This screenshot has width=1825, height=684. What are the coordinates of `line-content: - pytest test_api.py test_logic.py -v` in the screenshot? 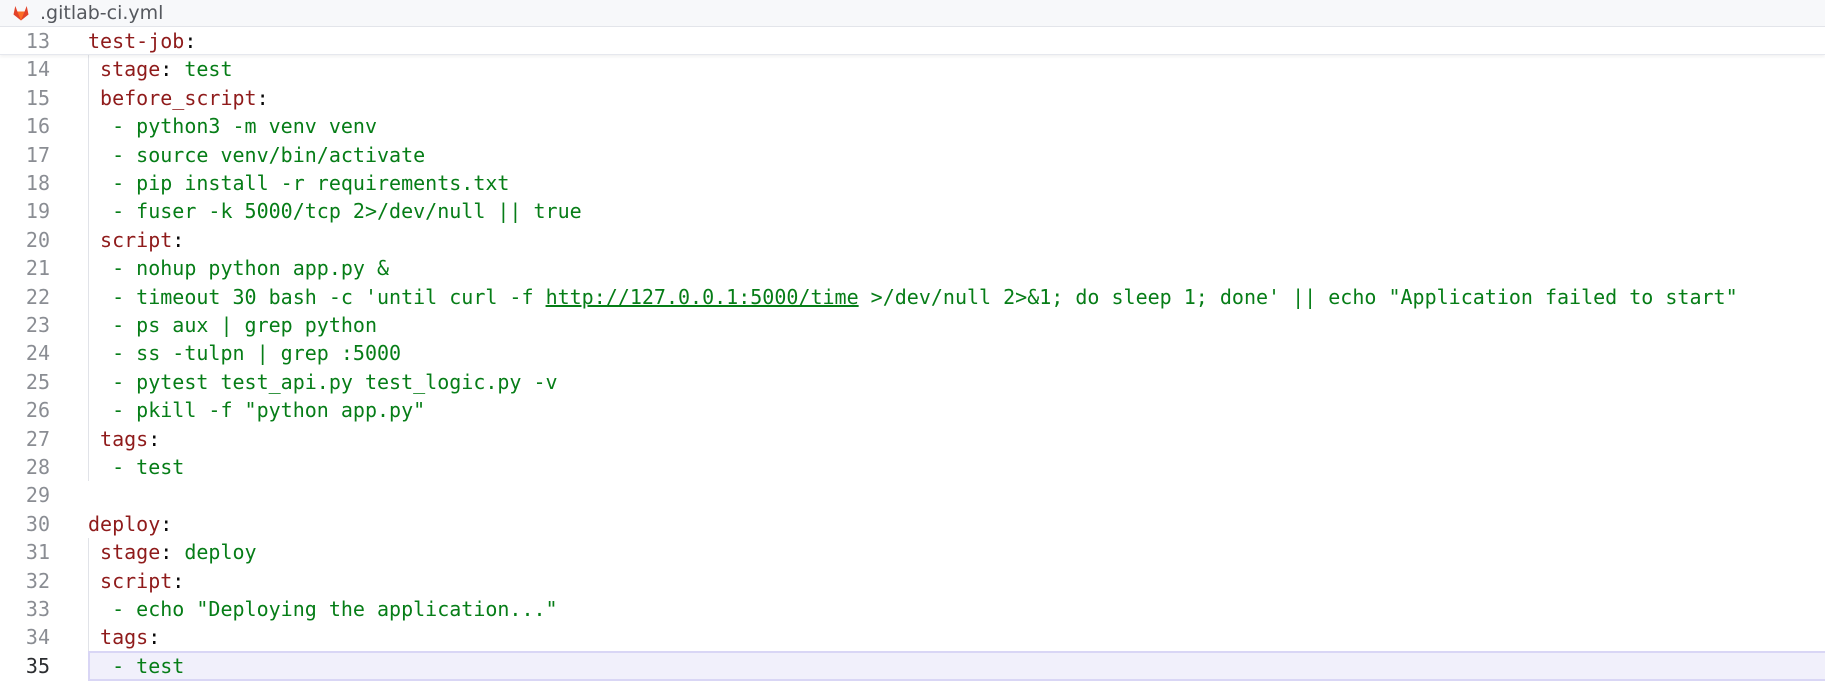 It's located at (323, 382).